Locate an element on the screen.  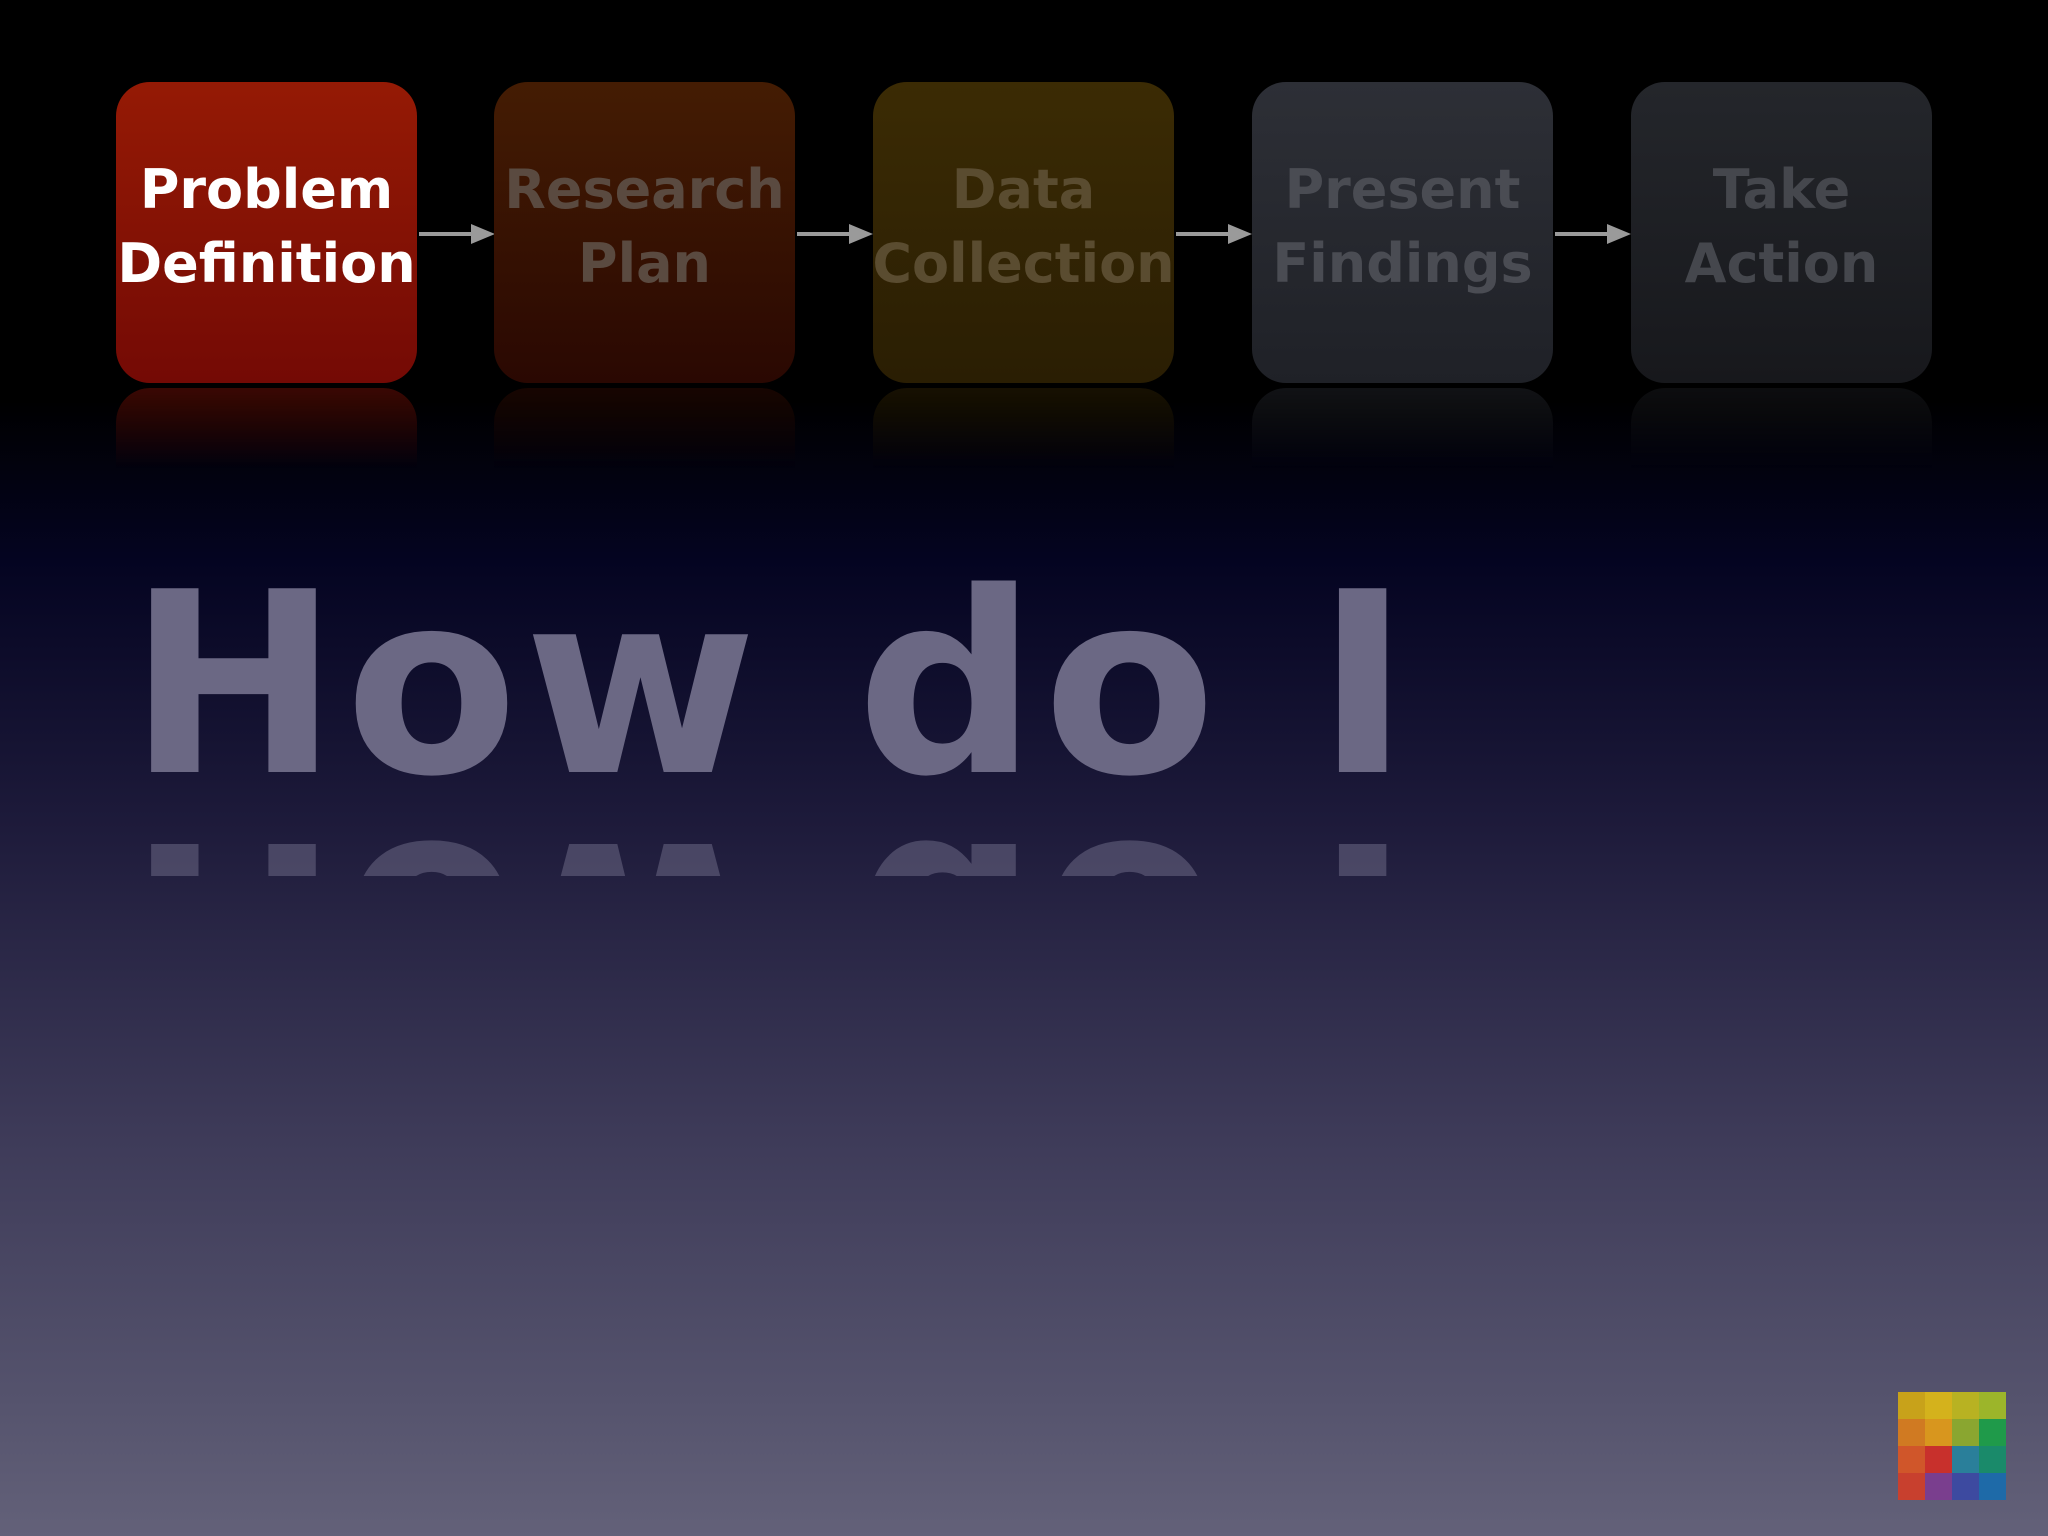
step-present-findings: Present Findings is located at coordinates (1402, 232).